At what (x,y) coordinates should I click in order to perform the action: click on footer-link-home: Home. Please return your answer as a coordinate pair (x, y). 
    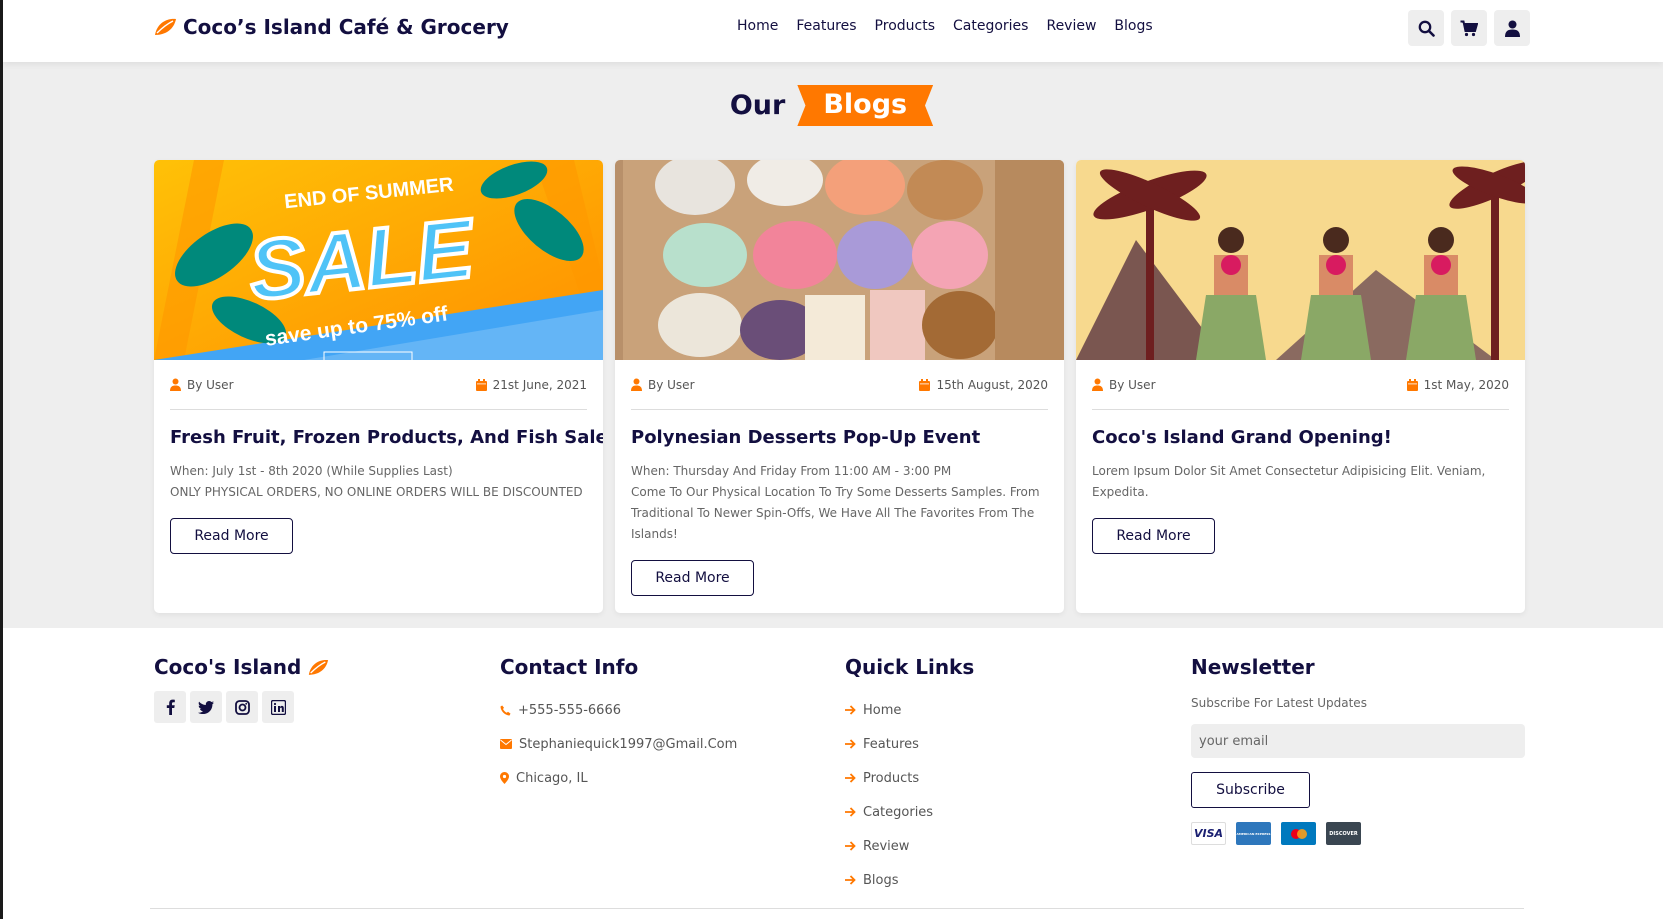
    Looking at the image, I should click on (909, 710).